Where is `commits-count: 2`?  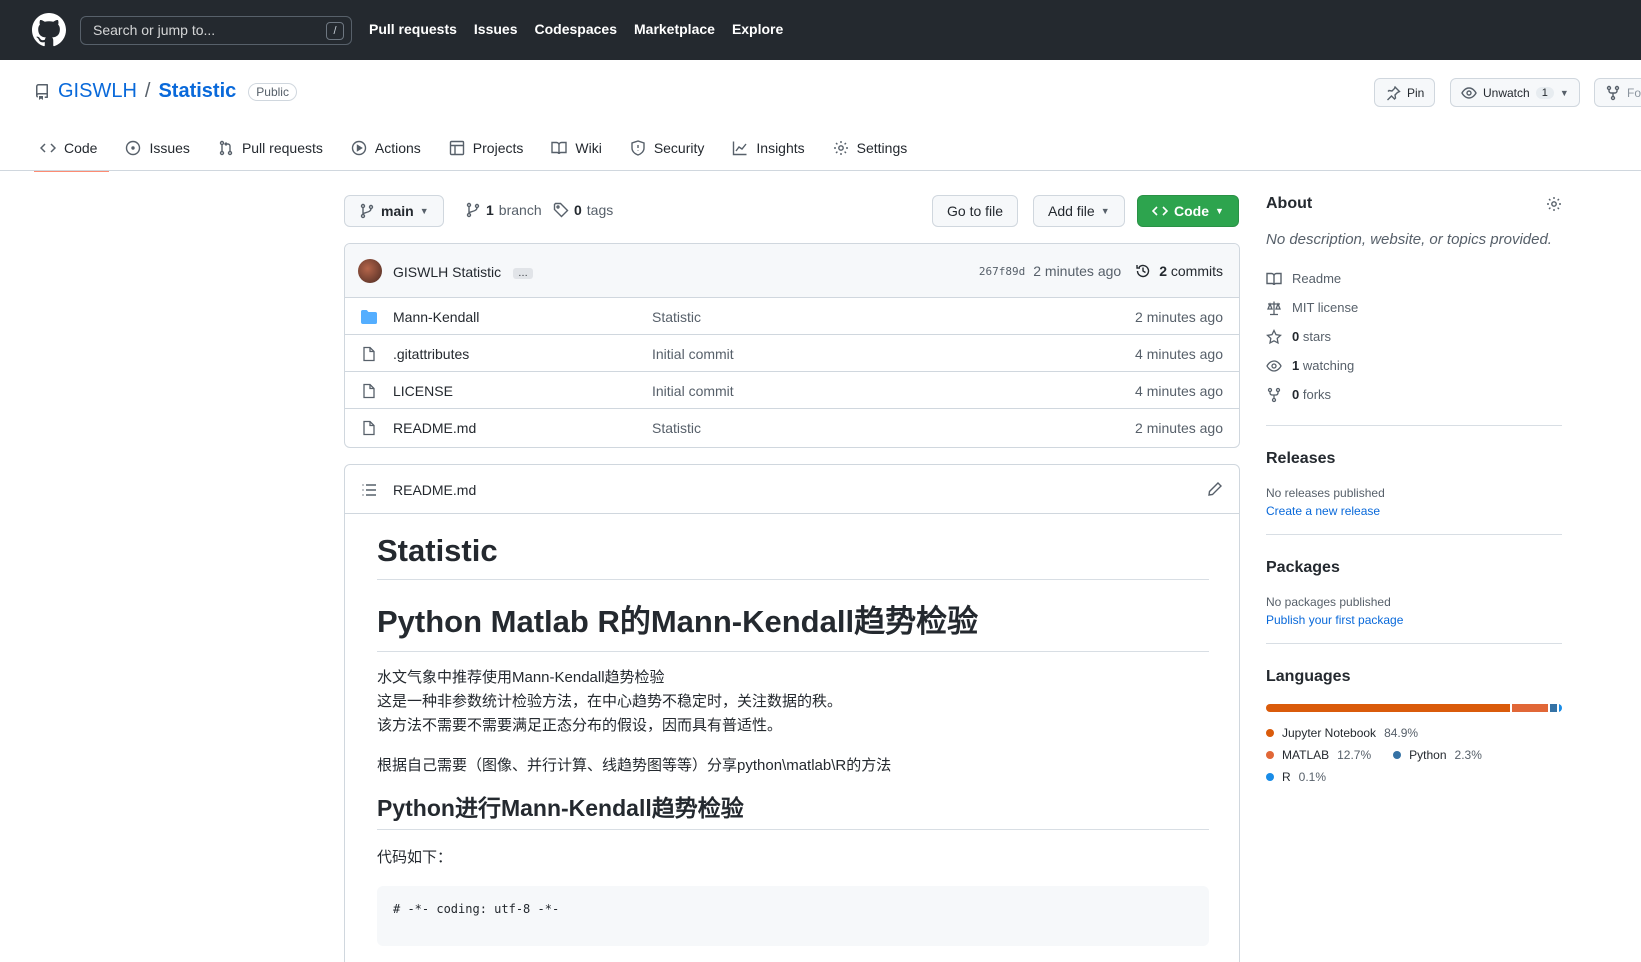
commits-count: 2 is located at coordinates (1163, 271).